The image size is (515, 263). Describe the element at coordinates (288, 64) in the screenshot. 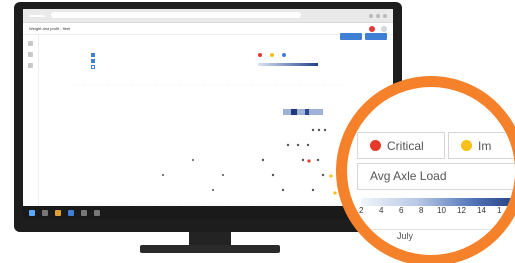

I see `mini-color-scale` at that location.